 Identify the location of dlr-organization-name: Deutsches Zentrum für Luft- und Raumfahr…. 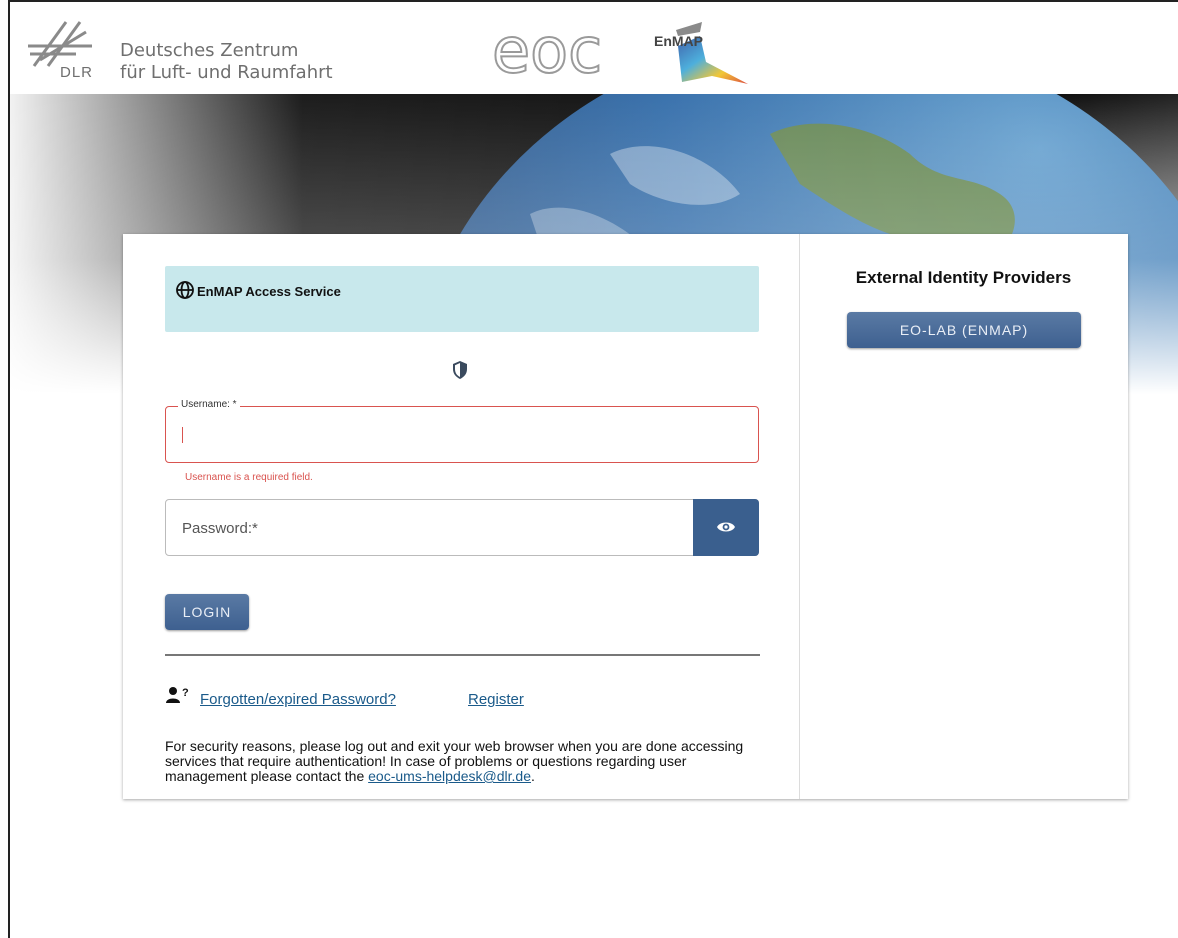
(226, 62).